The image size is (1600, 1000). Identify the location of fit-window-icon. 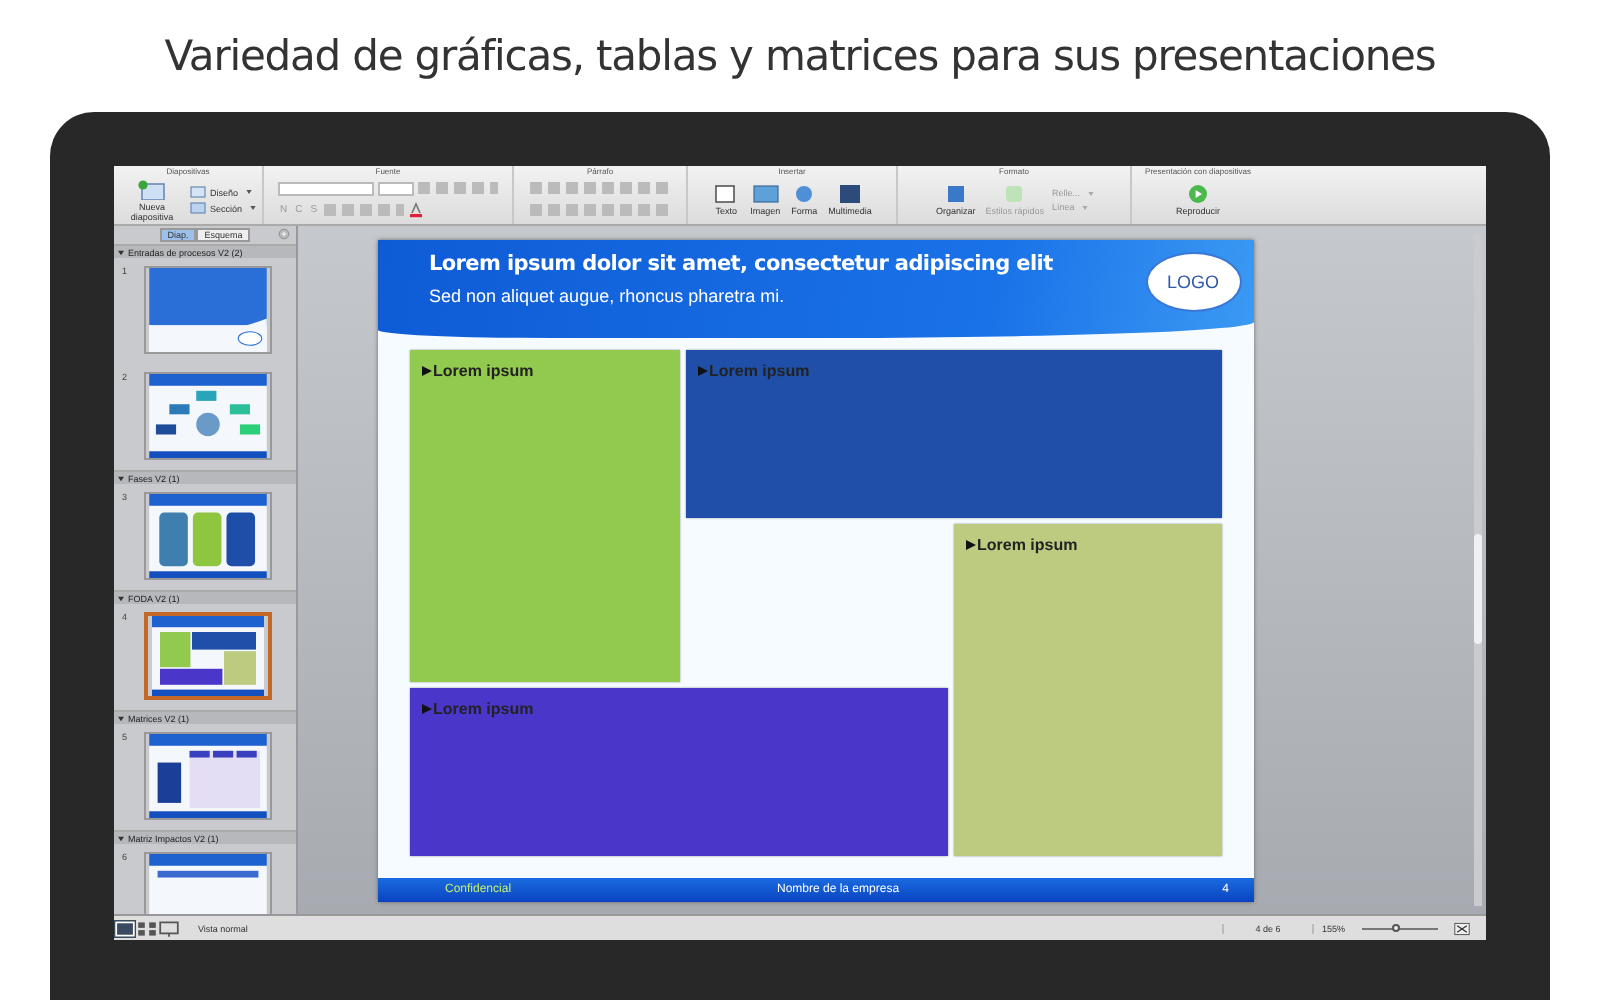
(1462, 928).